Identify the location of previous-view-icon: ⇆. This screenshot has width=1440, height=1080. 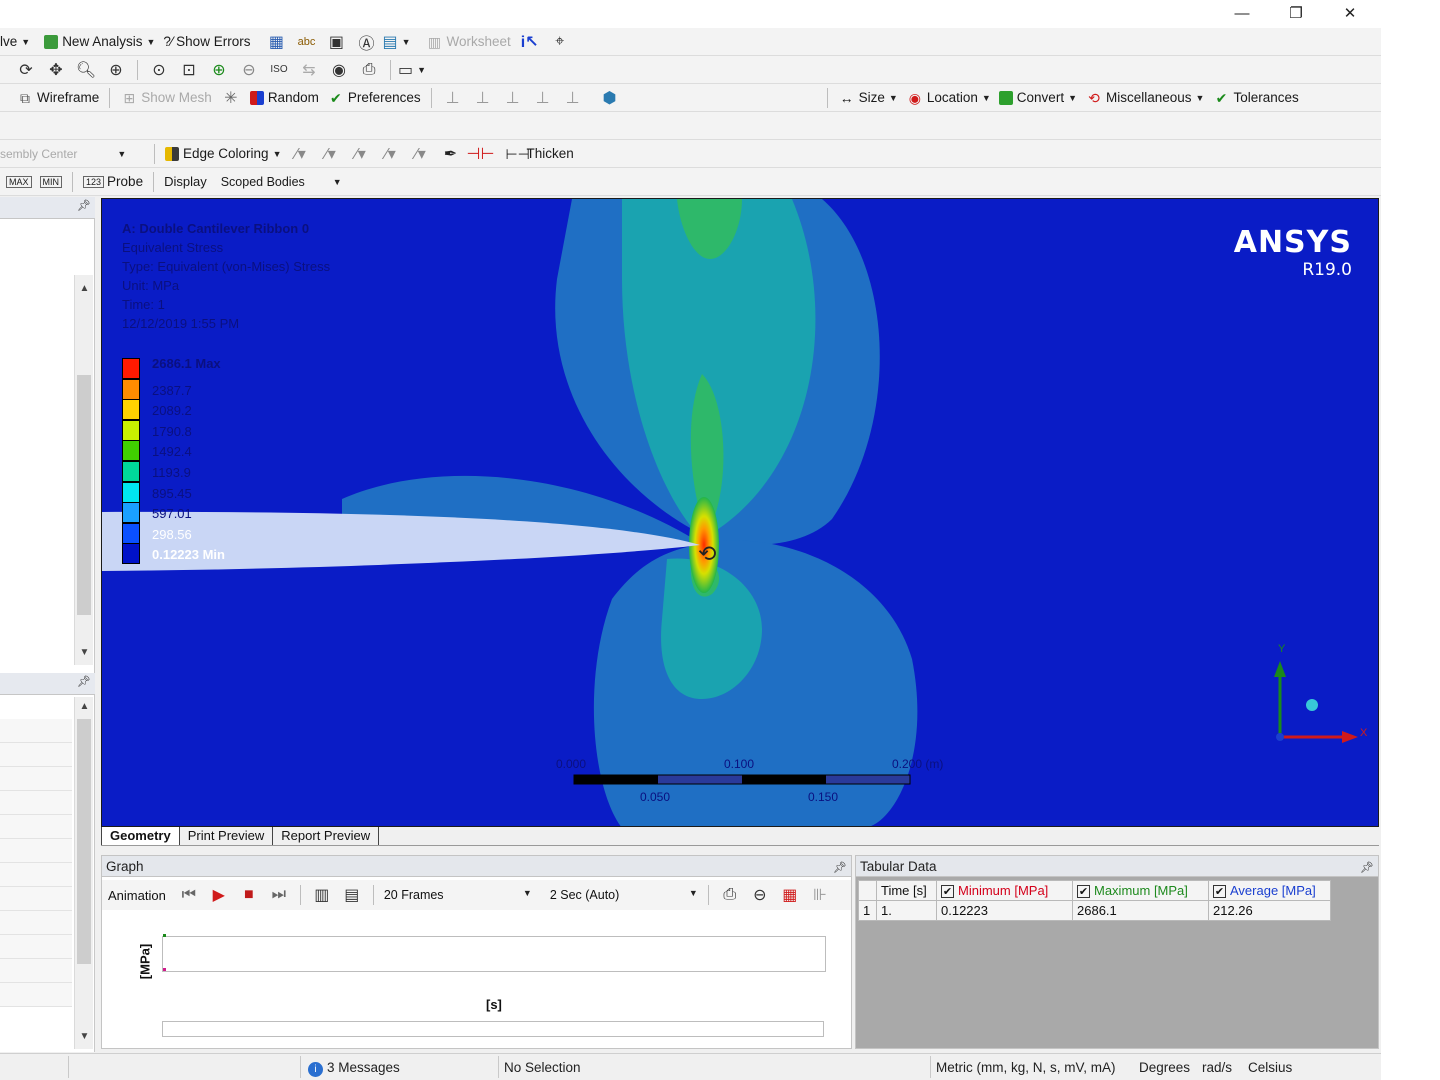
(309, 70).